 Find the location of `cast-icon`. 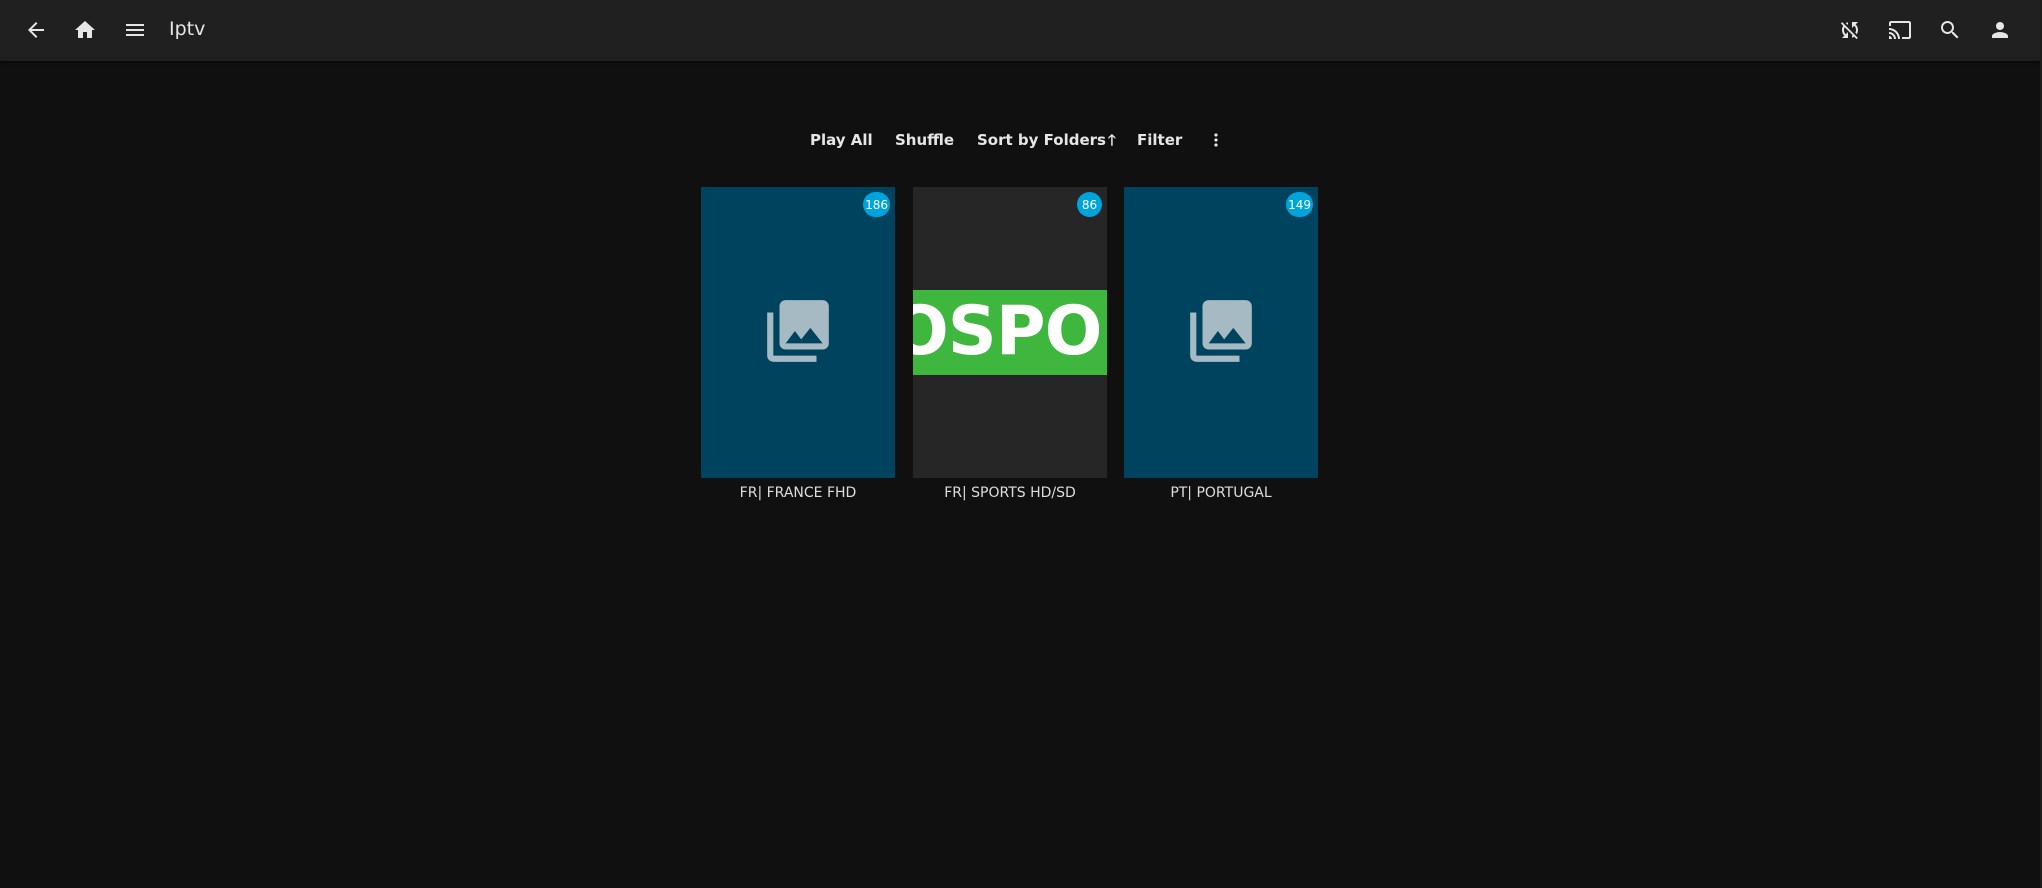

cast-icon is located at coordinates (1900, 30).